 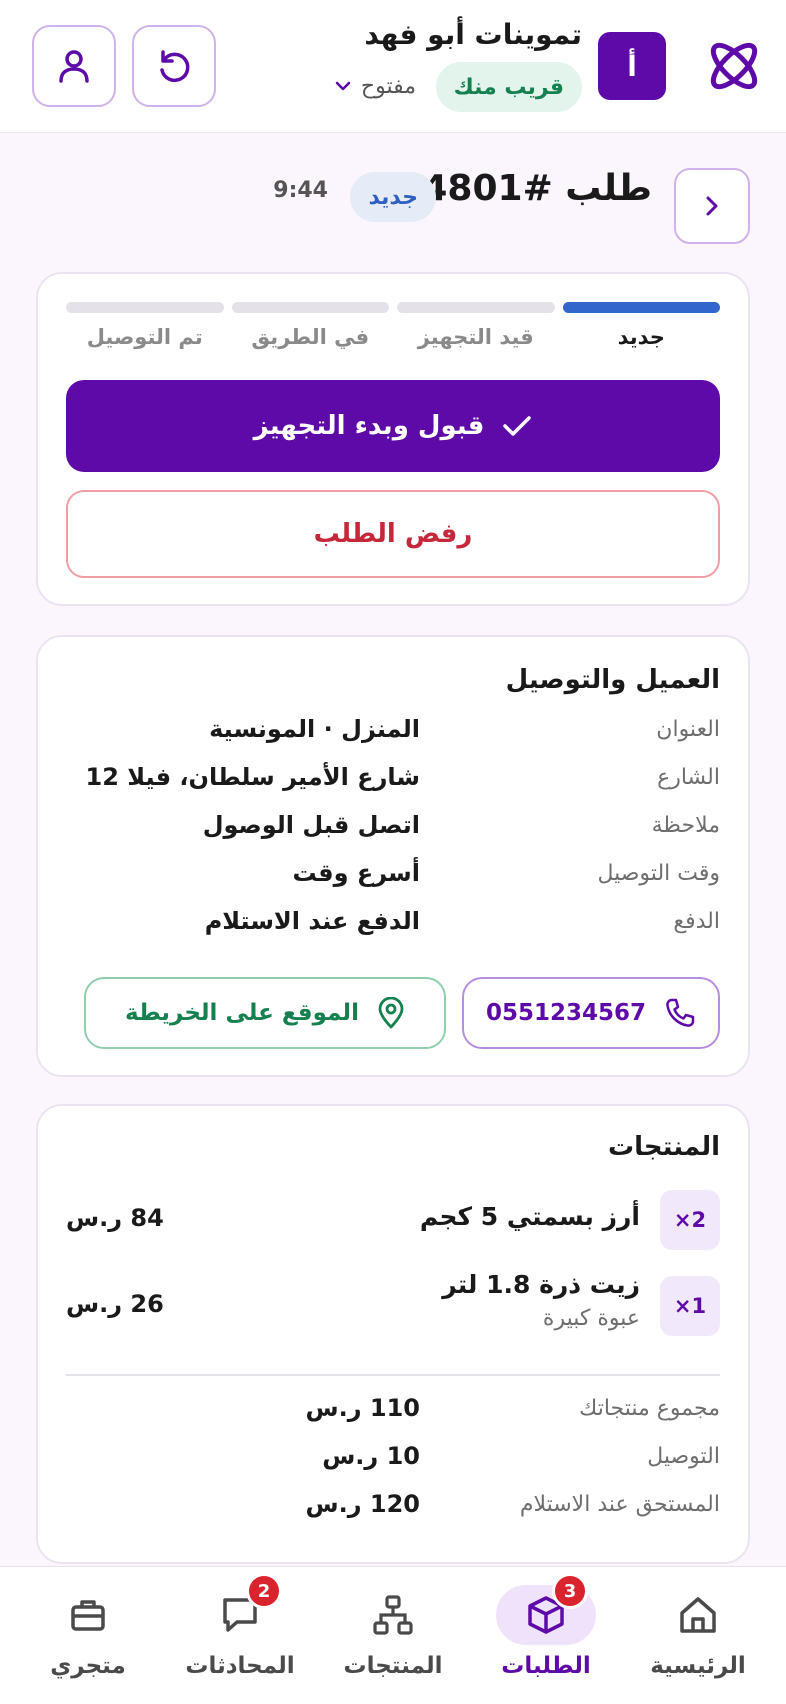 I want to click on store-name: تموينات أبو فهد, so click(x=473, y=34).